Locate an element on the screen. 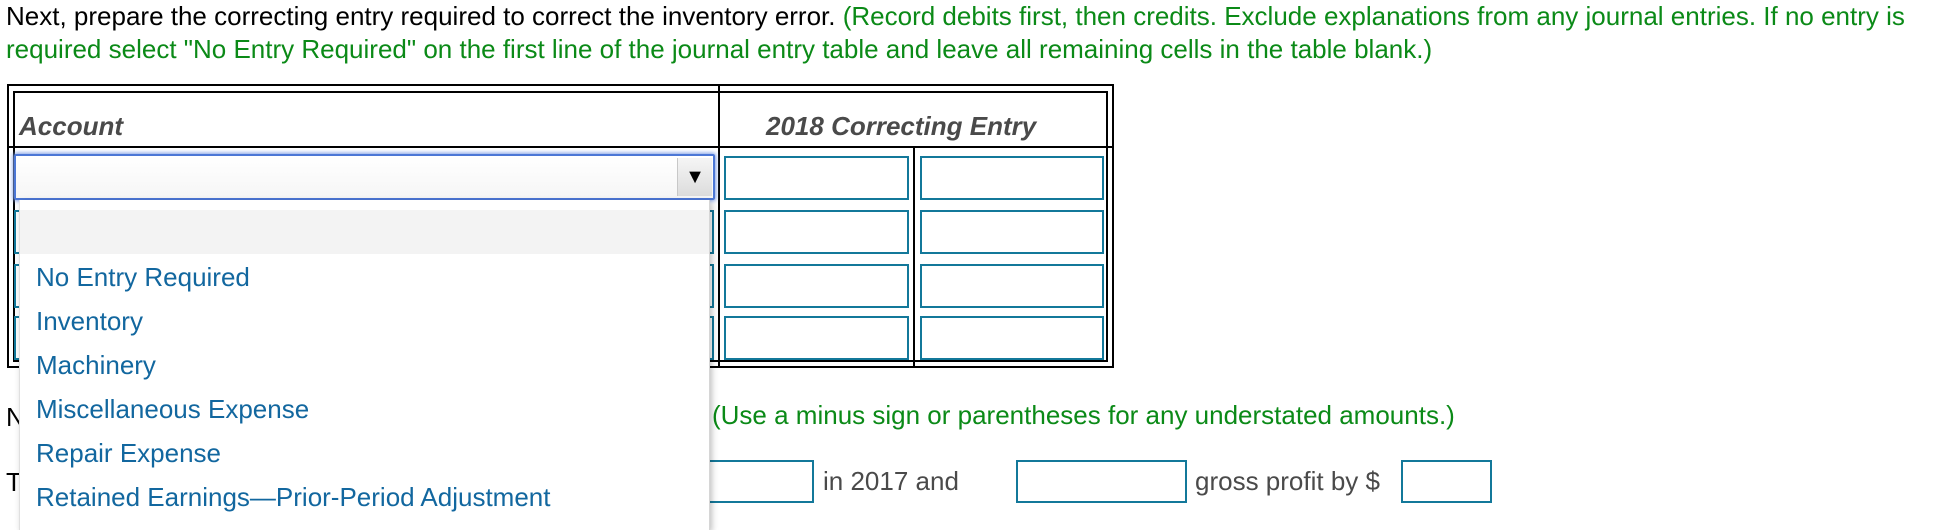 The height and width of the screenshot is (530, 1960). dropdown-option-machinery: Machinery is located at coordinates (364, 365).